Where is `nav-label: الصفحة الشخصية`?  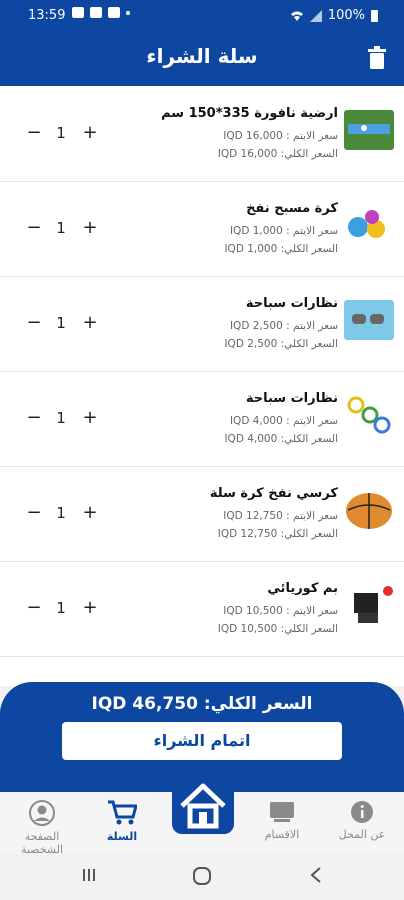 nav-label: الصفحة الشخصية is located at coordinates (42, 843).